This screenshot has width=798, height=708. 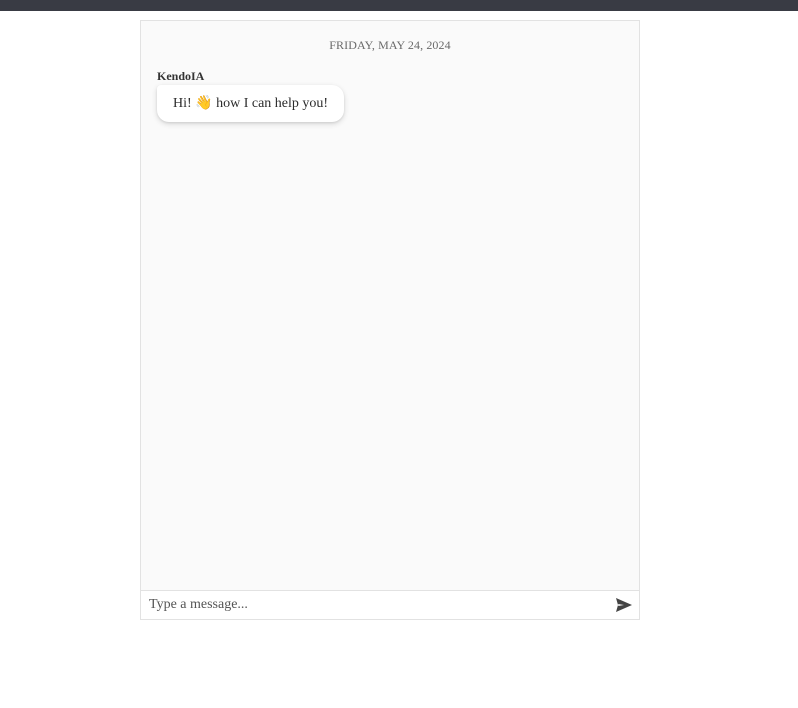 What do you see at coordinates (181, 76) in the screenshot?
I see `message-author: KendoIA` at bounding box center [181, 76].